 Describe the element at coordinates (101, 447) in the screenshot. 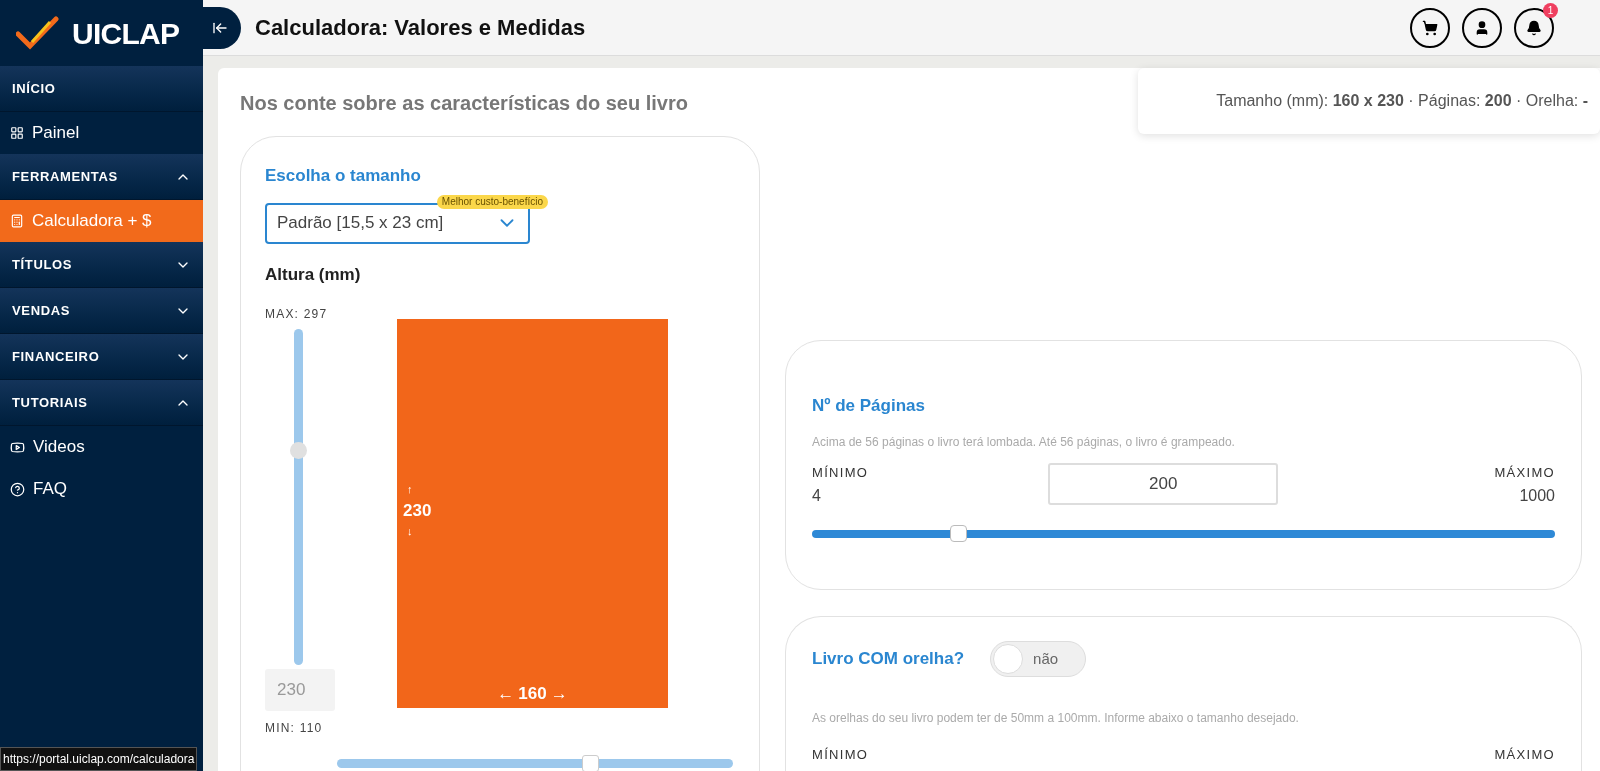

I see `sidebar-link: Videos` at that location.